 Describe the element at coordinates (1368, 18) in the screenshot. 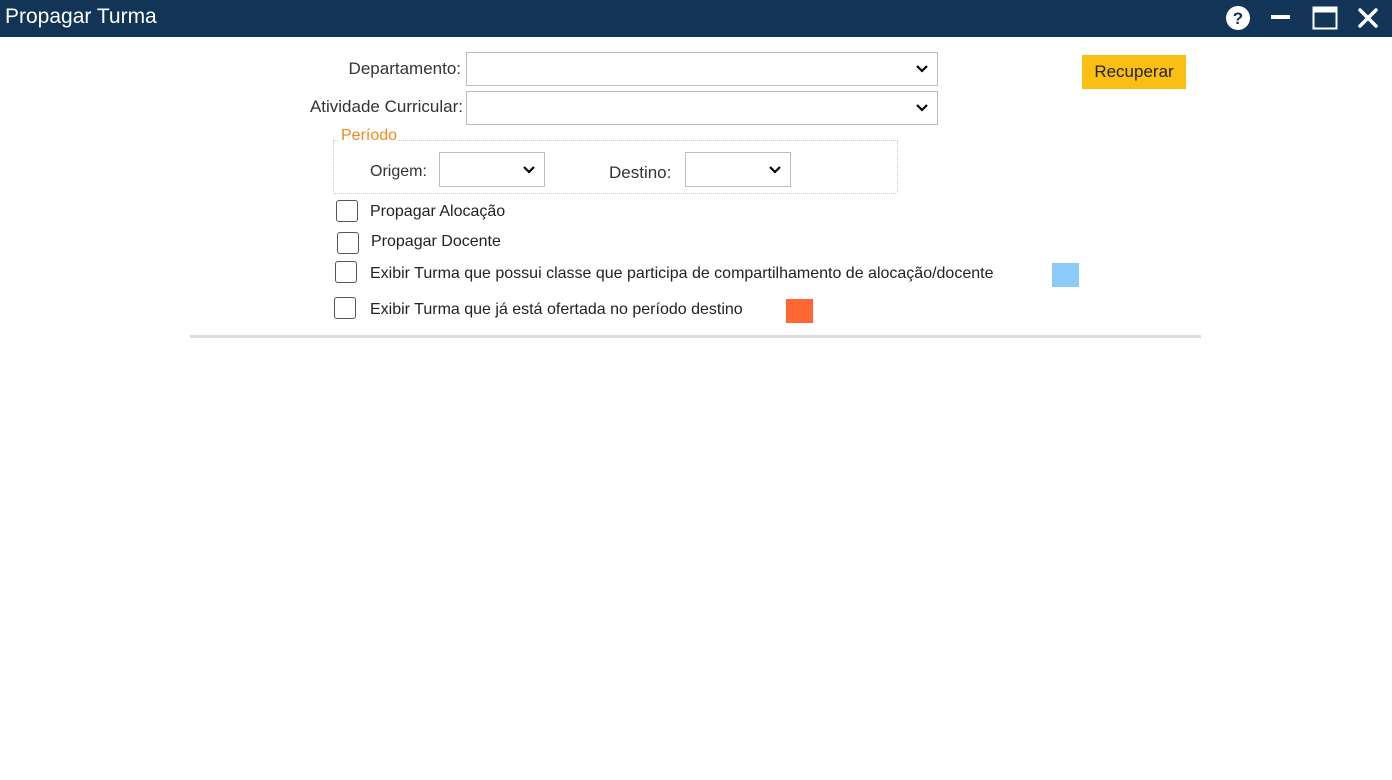

I see `close-icon` at that location.